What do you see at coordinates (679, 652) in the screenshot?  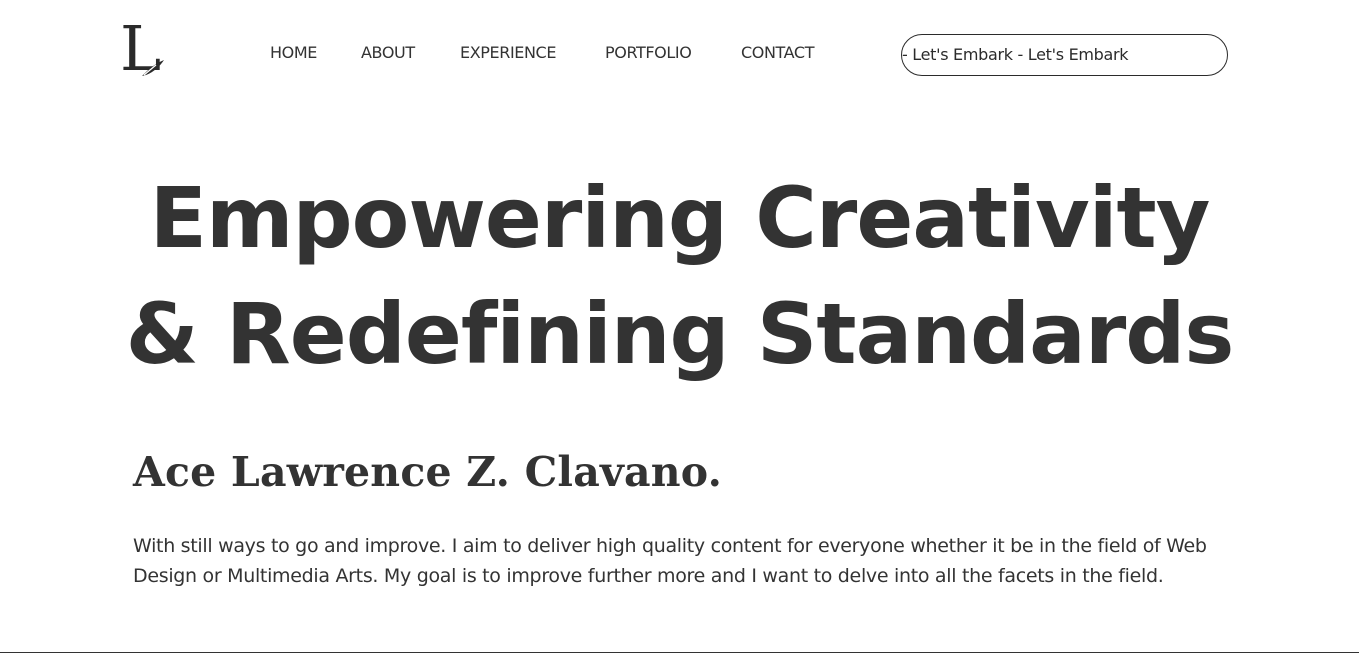 I see `section-divider` at bounding box center [679, 652].